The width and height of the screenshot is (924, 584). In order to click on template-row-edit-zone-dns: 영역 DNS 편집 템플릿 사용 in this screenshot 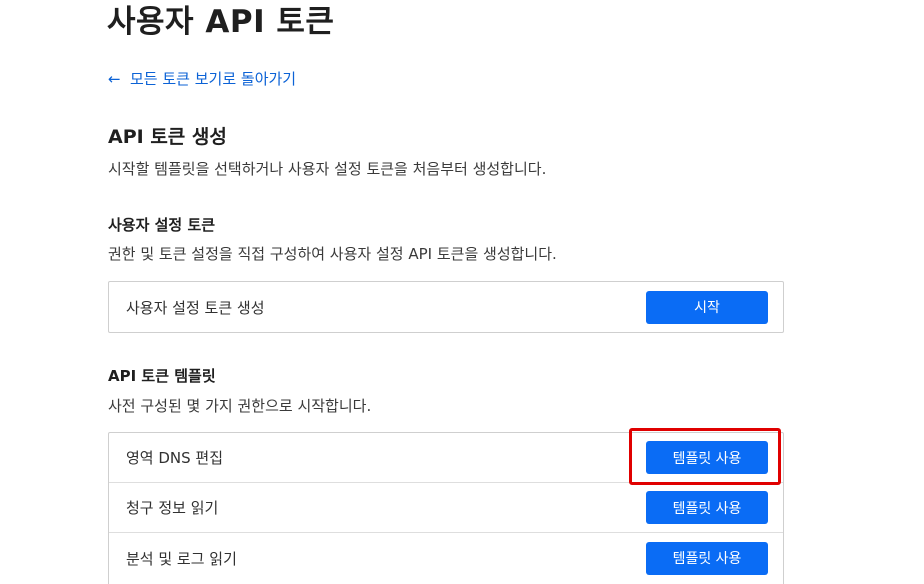, I will do `click(446, 458)`.